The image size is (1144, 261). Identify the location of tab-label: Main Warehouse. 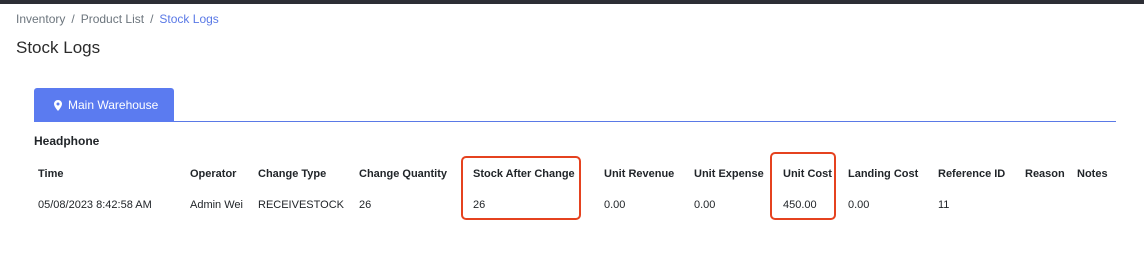
(113, 105).